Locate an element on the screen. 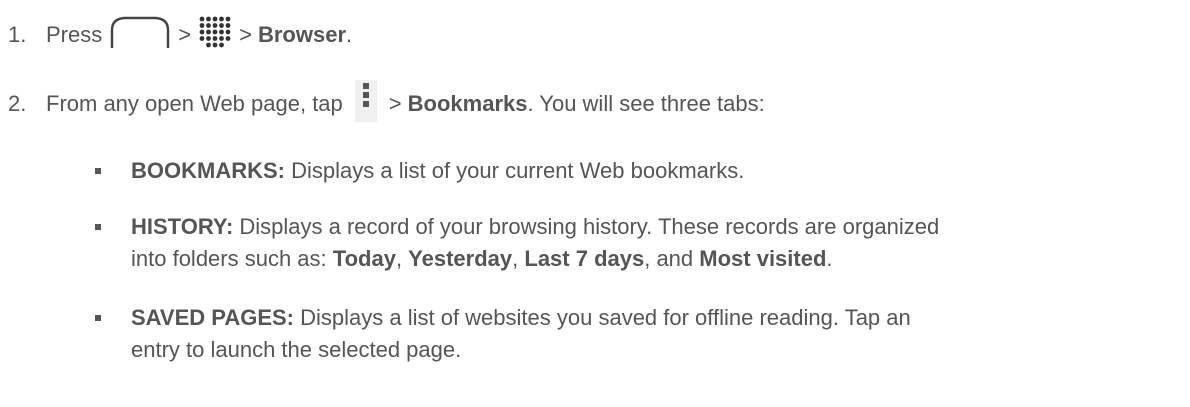 The height and width of the screenshot is (407, 1190). folder-yesterday: Yesterday is located at coordinates (460, 258).